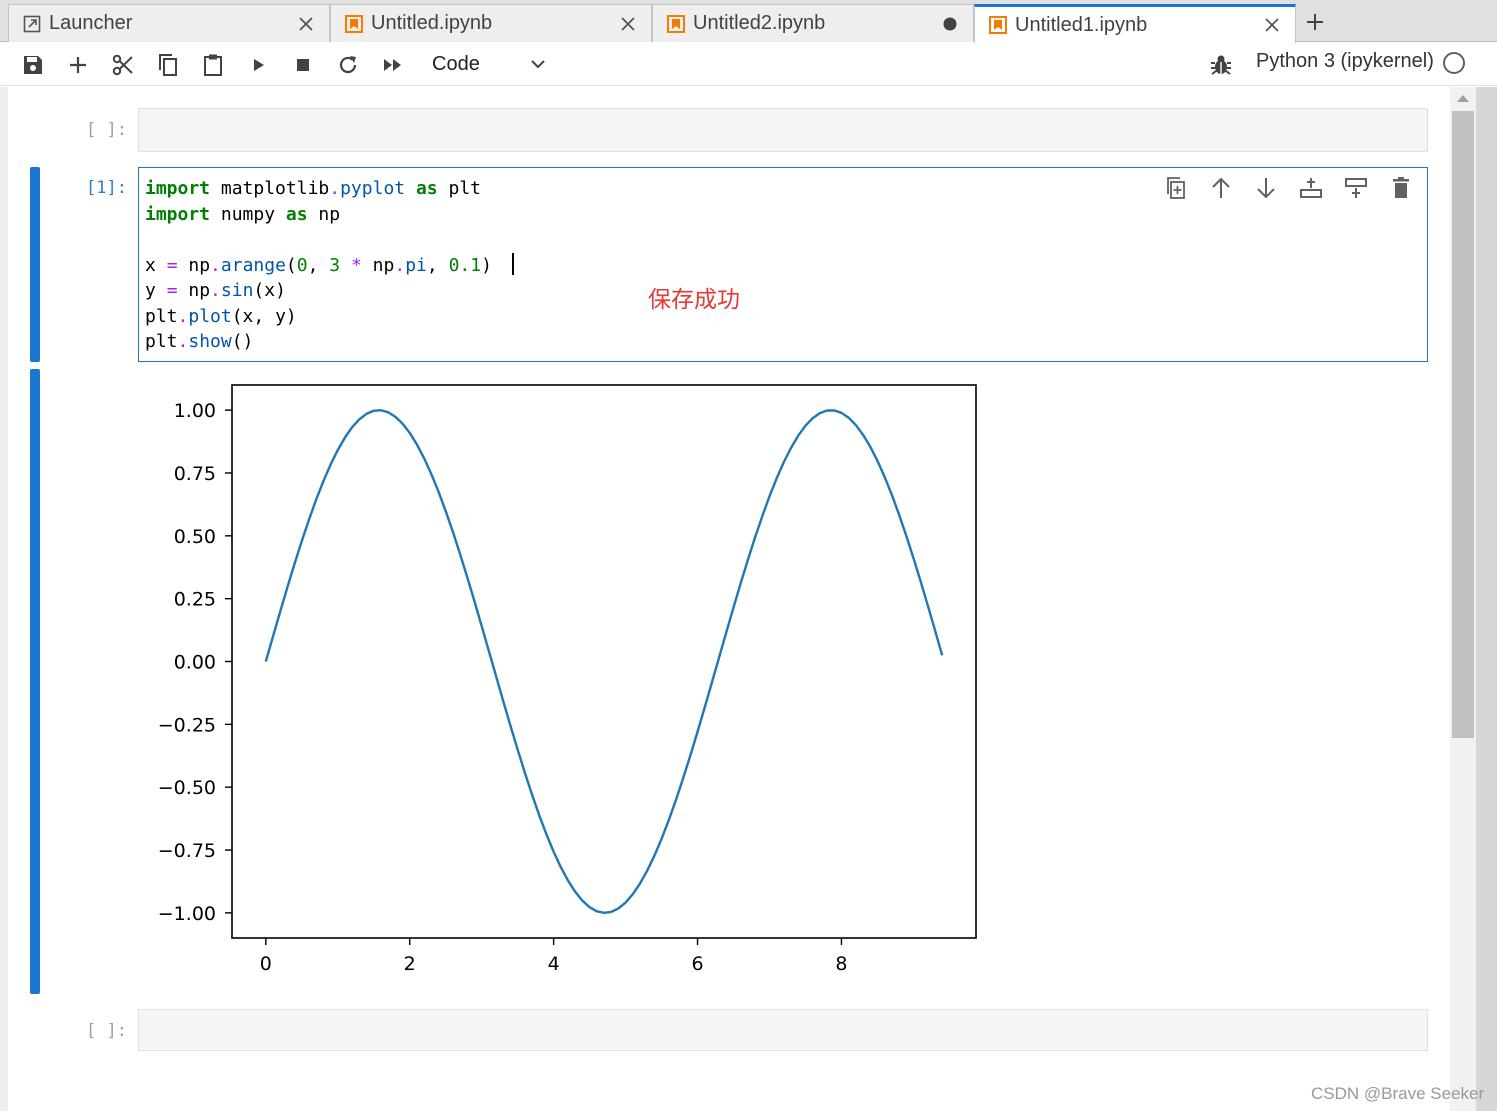  What do you see at coordinates (1266, 188) in the screenshot?
I see `move-down-icon` at bounding box center [1266, 188].